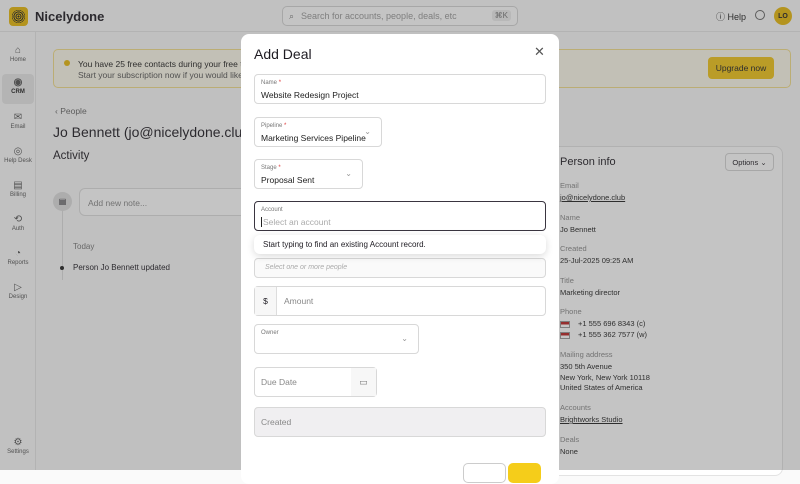 The height and width of the screenshot is (484, 800). Describe the element at coordinates (400, 268) in the screenshot. I see `people-input: Select one or more people` at that location.